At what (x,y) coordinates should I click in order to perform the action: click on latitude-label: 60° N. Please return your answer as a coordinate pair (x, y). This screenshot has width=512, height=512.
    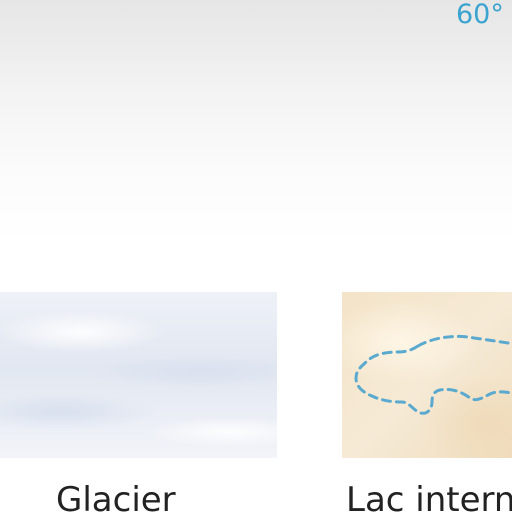
    Looking at the image, I should click on (484, 15).